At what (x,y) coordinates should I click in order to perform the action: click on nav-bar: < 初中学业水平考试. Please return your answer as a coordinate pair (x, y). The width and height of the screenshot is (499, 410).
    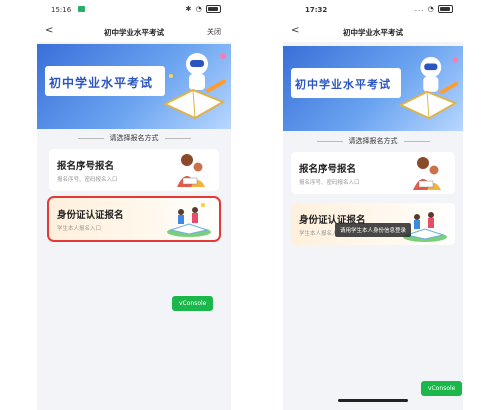
    Looking at the image, I should click on (373, 32).